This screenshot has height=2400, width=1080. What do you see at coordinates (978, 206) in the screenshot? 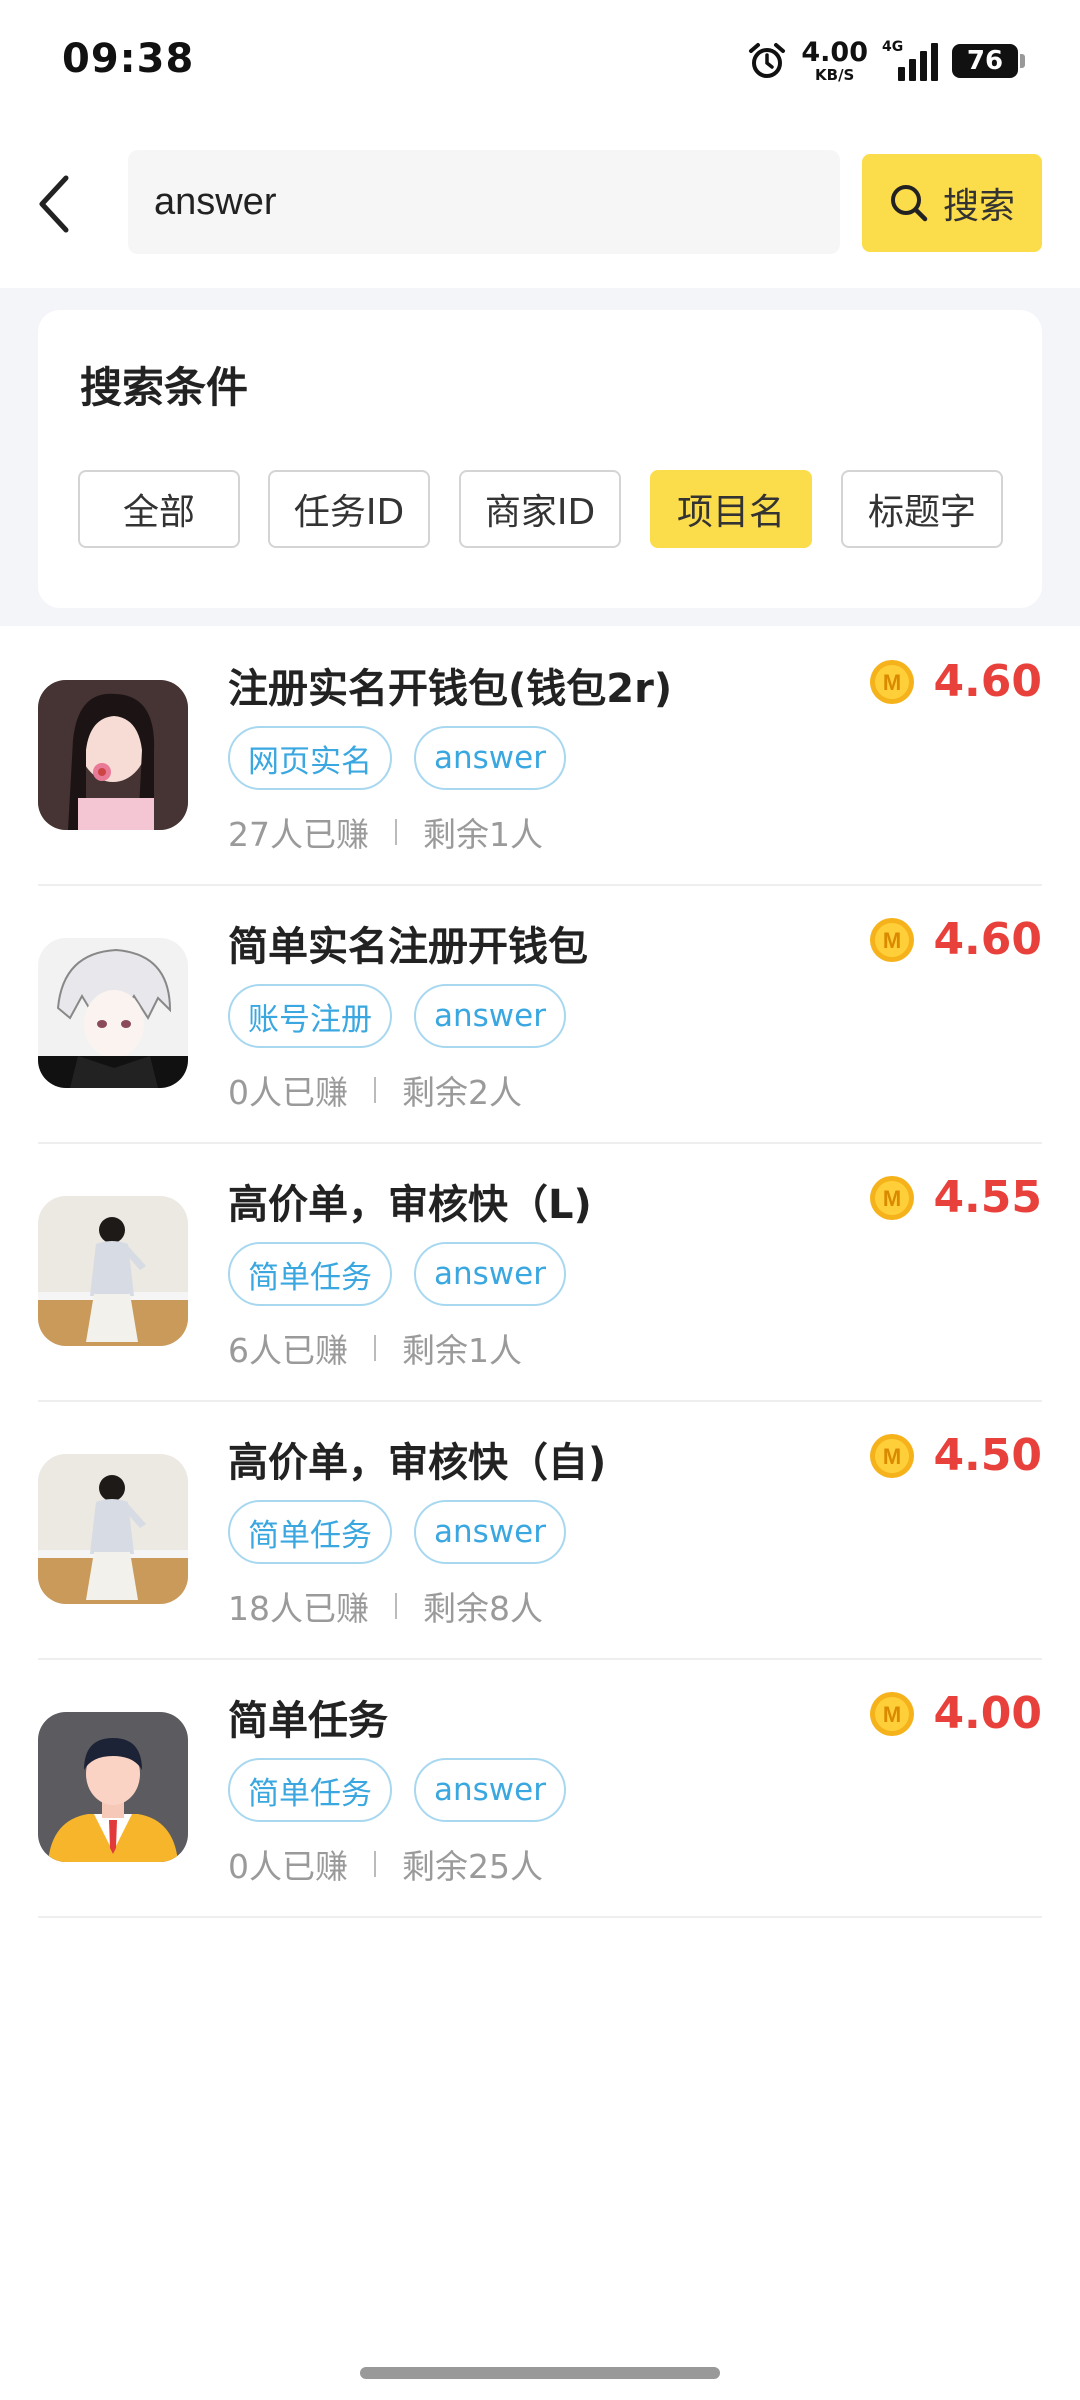
I see `search-button-label: 搜索` at bounding box center [978, 206].